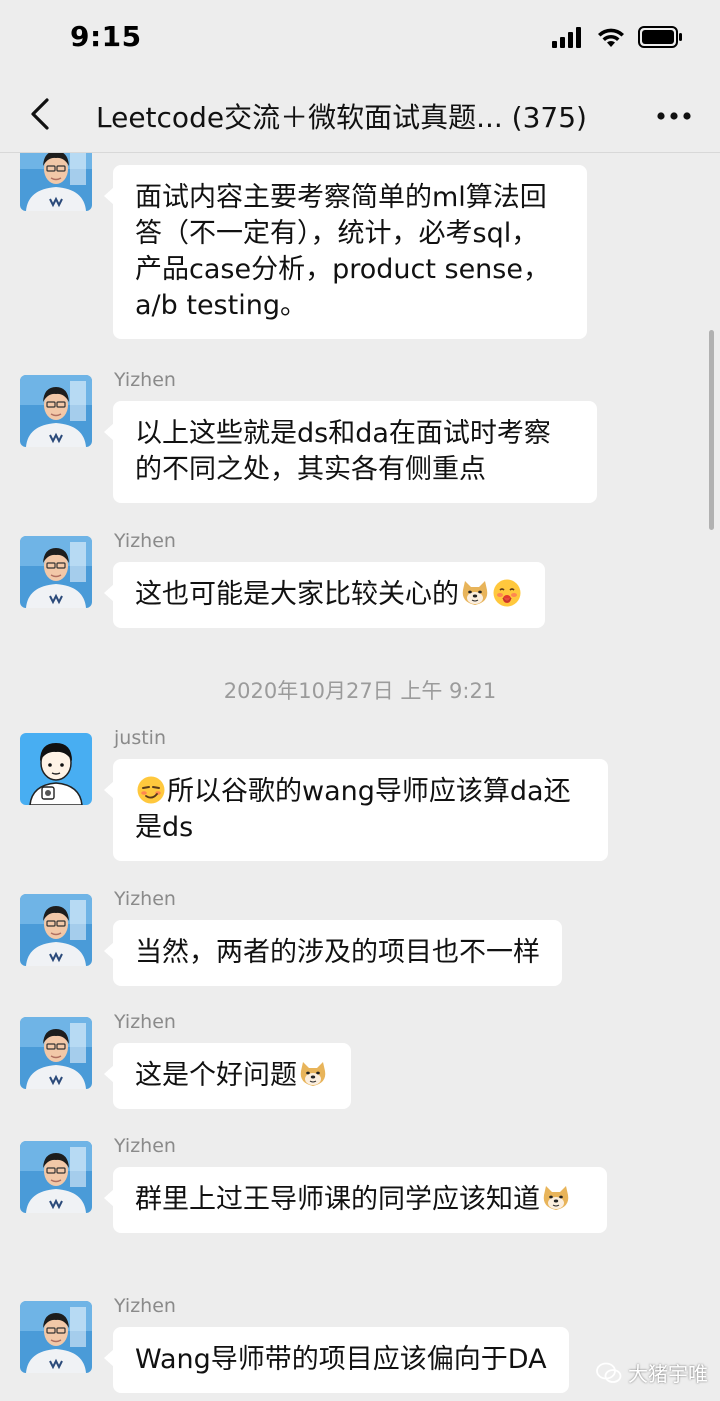 This screenshot has width=720, height=1401. I want to click on message-text: 这也可能是大家比较关心的, so click(297, 594).